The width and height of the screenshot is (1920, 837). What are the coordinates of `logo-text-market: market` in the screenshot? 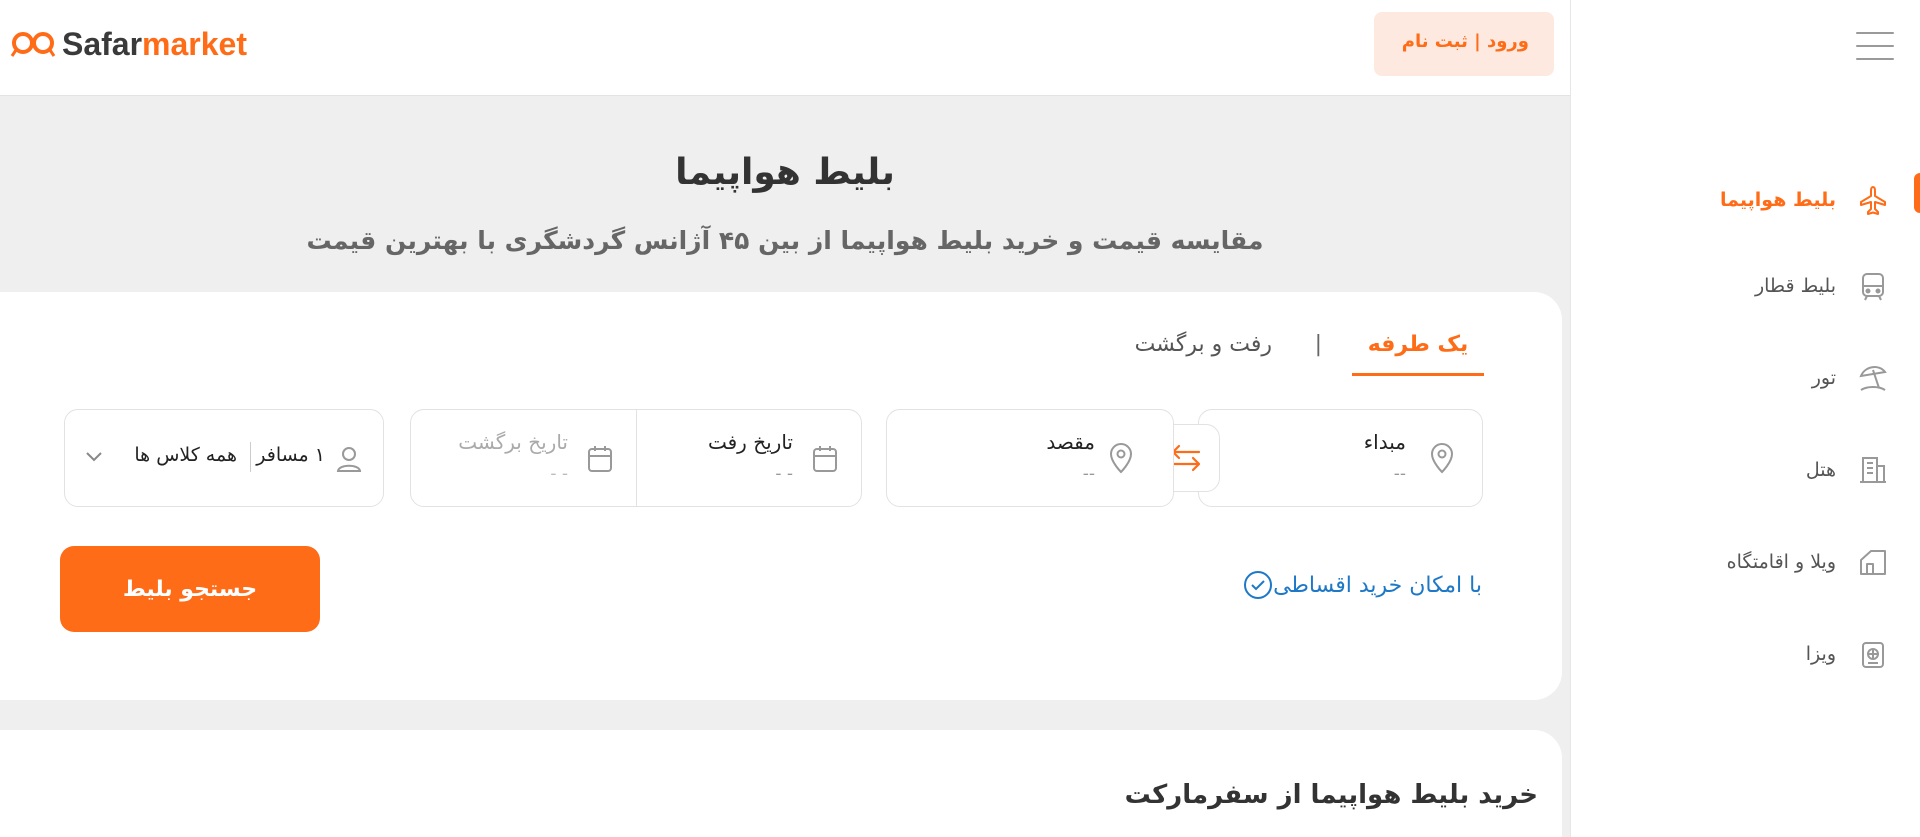 It's located at (194, 44).